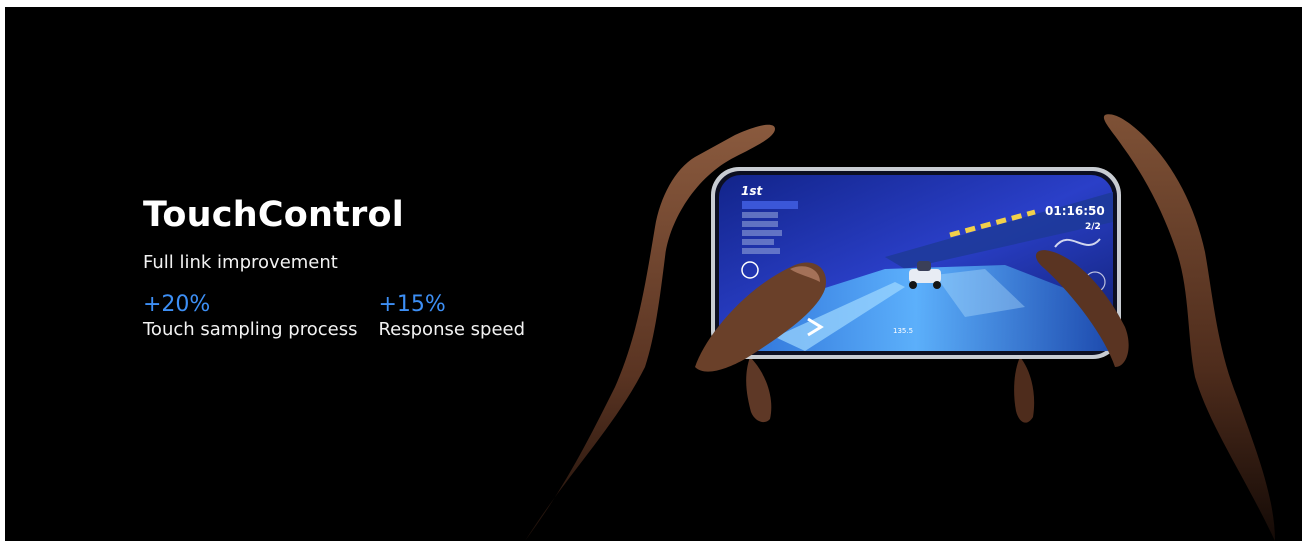 This screenshot has width=1306, height=541. What do you see at coordinates (903, 331) in the screenshot?
I see `speed-readout: 135.5` at bounding box center [903, 331].